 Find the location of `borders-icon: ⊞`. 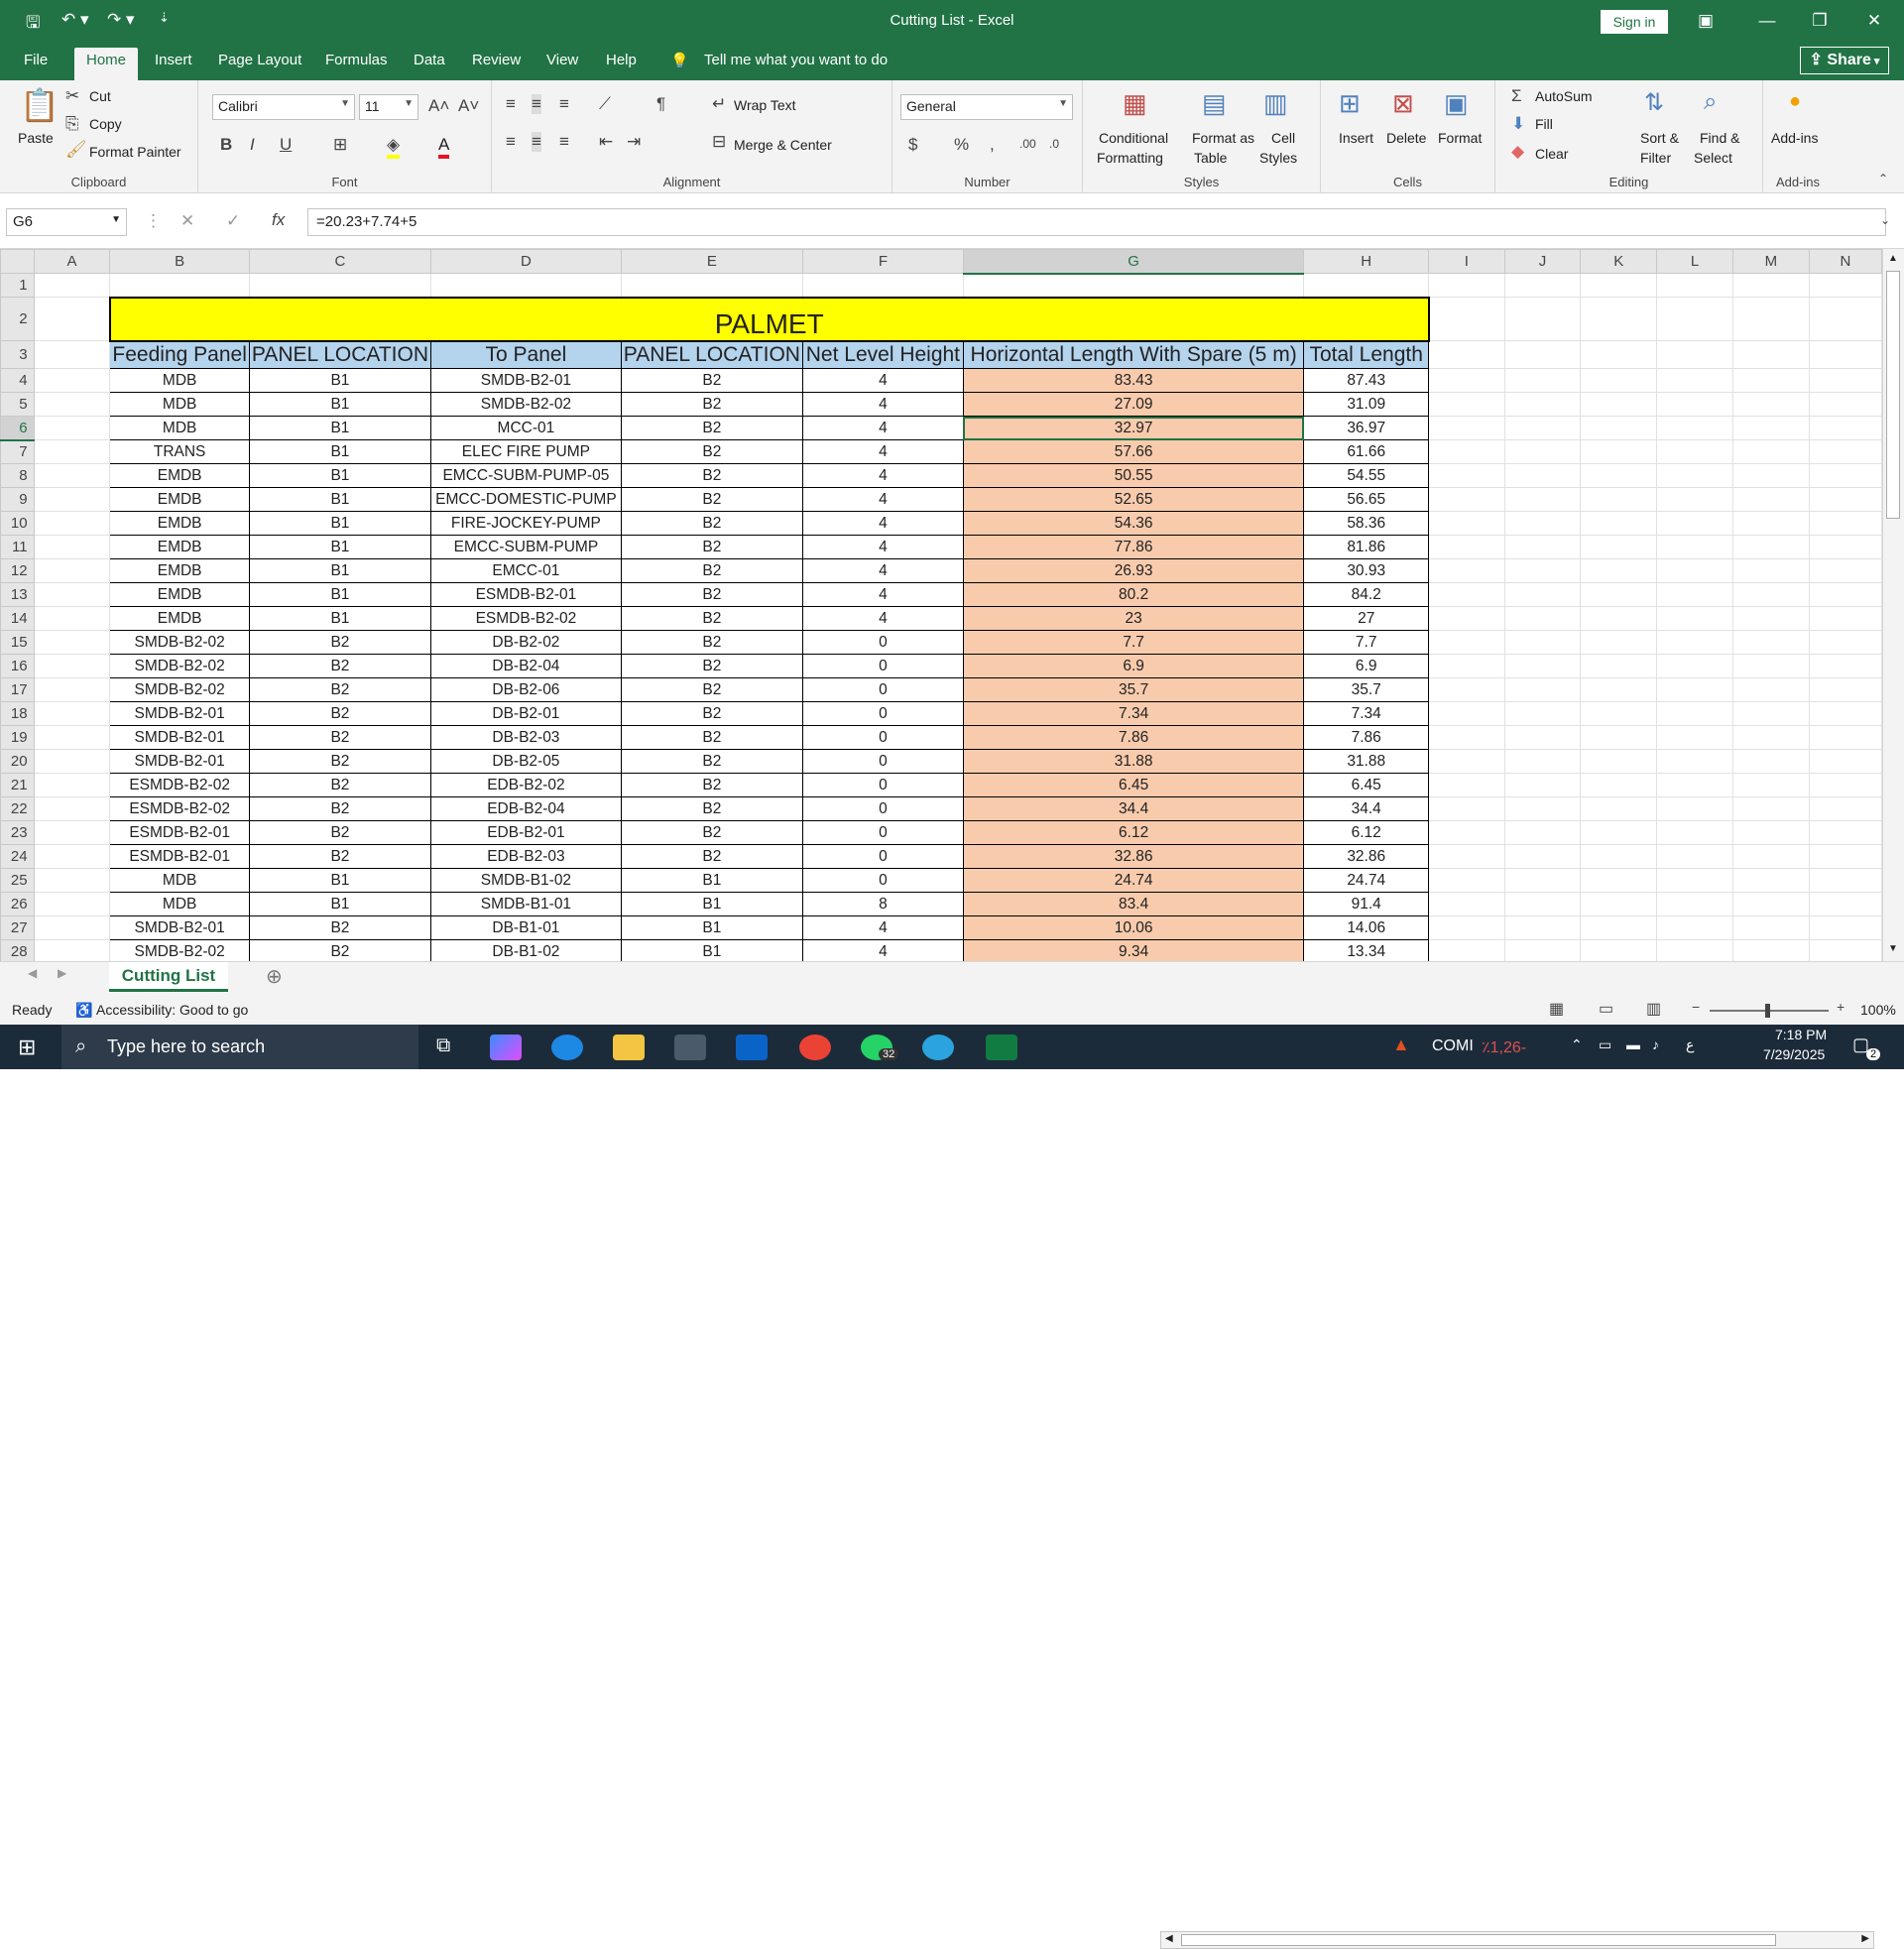

borders-icon: ⊞ is located at coordinates (340, 145).